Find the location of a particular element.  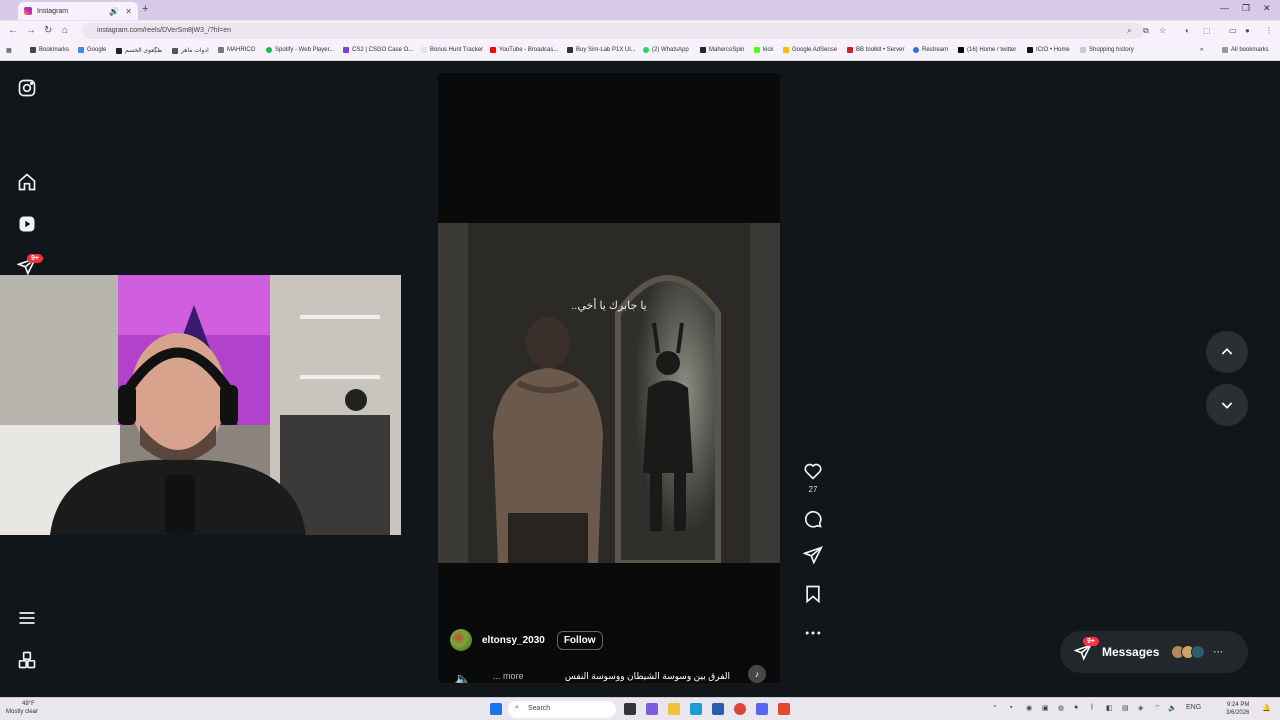

comment-icon is located at coordinates (813, 521).